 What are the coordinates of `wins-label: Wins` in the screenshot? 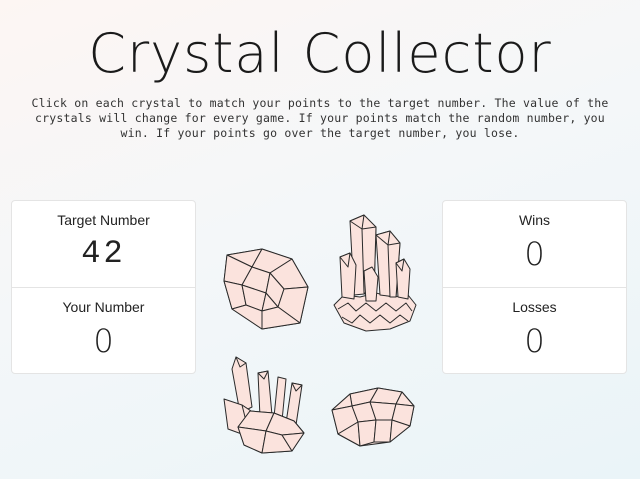 It's located at (534, 220).